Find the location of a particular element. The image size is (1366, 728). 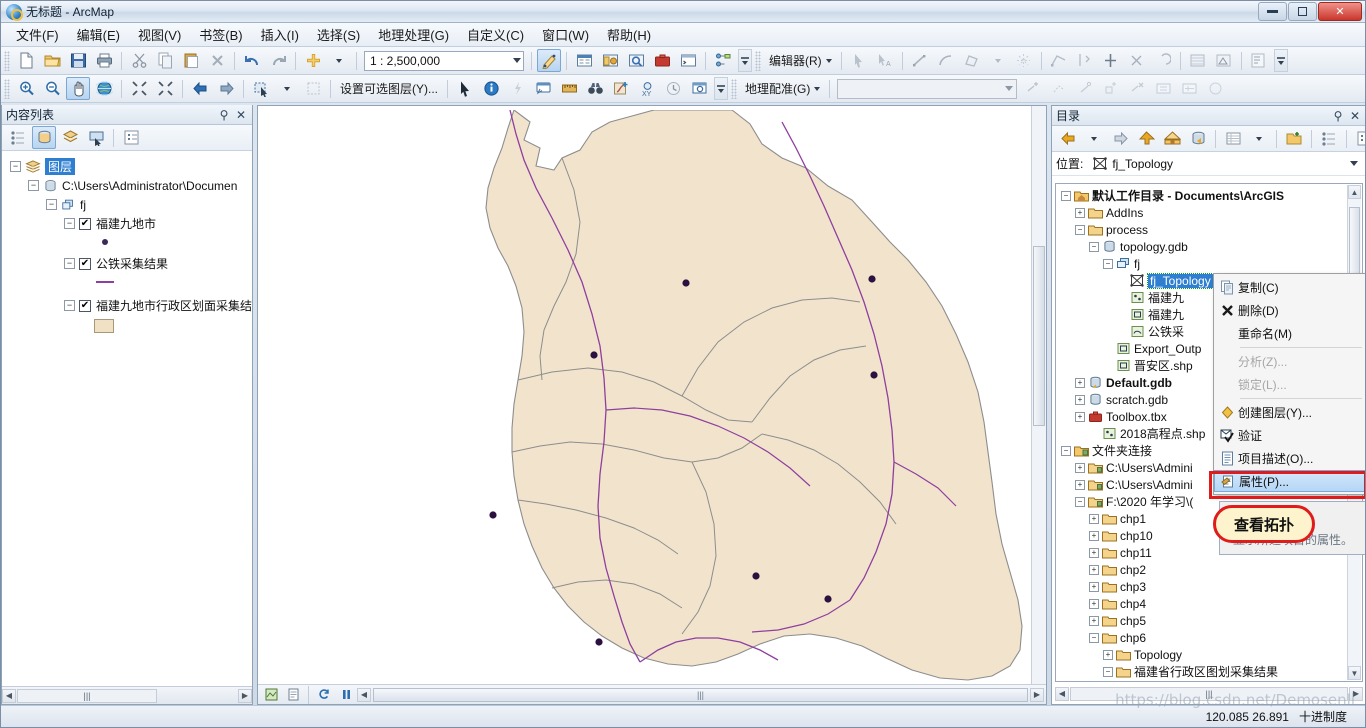

catalog-default-gdb-button is located at coordinates (1198, 138).